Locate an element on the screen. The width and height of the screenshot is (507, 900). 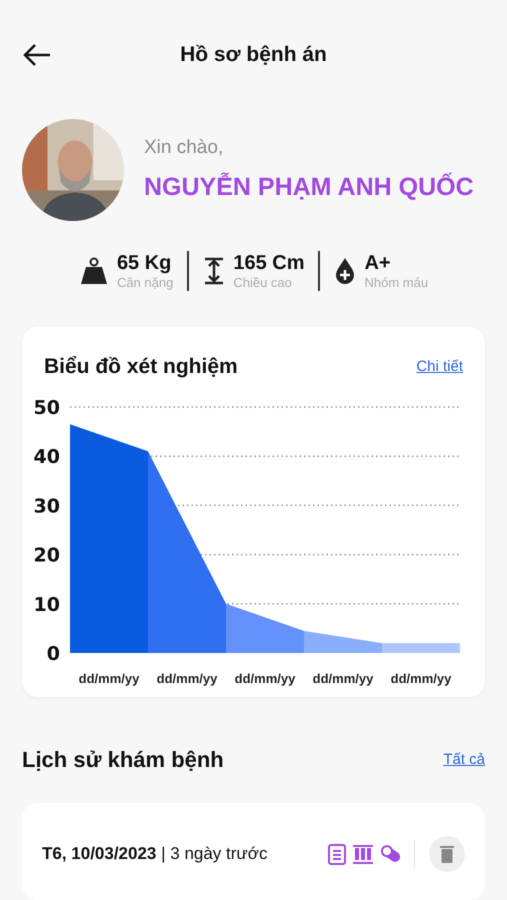
test-tubes-icon is located at coordinates (363, 854).